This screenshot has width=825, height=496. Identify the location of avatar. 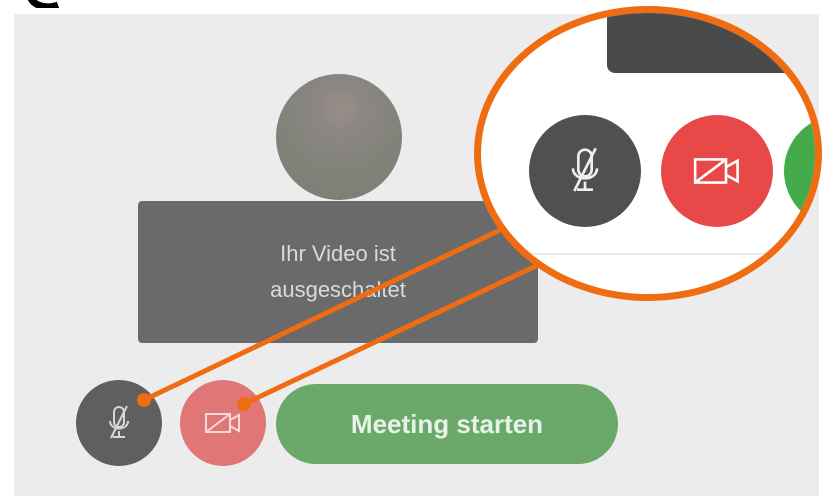
(339, 137).